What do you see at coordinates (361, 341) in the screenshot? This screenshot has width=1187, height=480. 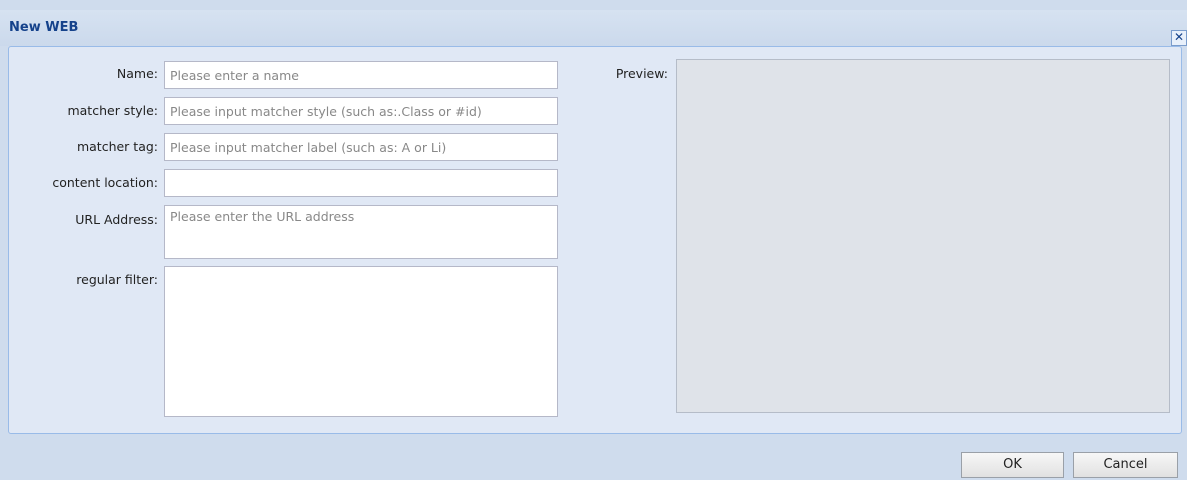 I see `regular-filter-textarea` at bounding box center [361, 341].